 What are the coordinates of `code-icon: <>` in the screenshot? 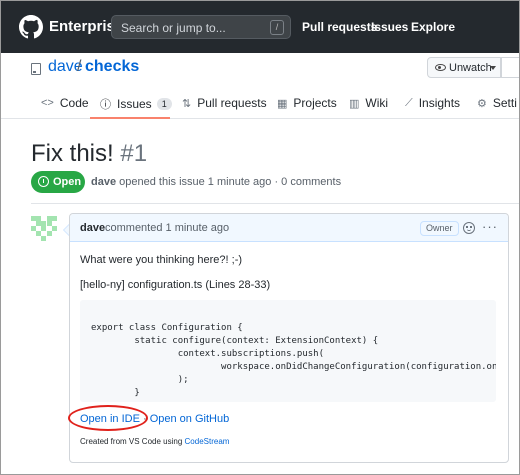 It's located at (47, 103).